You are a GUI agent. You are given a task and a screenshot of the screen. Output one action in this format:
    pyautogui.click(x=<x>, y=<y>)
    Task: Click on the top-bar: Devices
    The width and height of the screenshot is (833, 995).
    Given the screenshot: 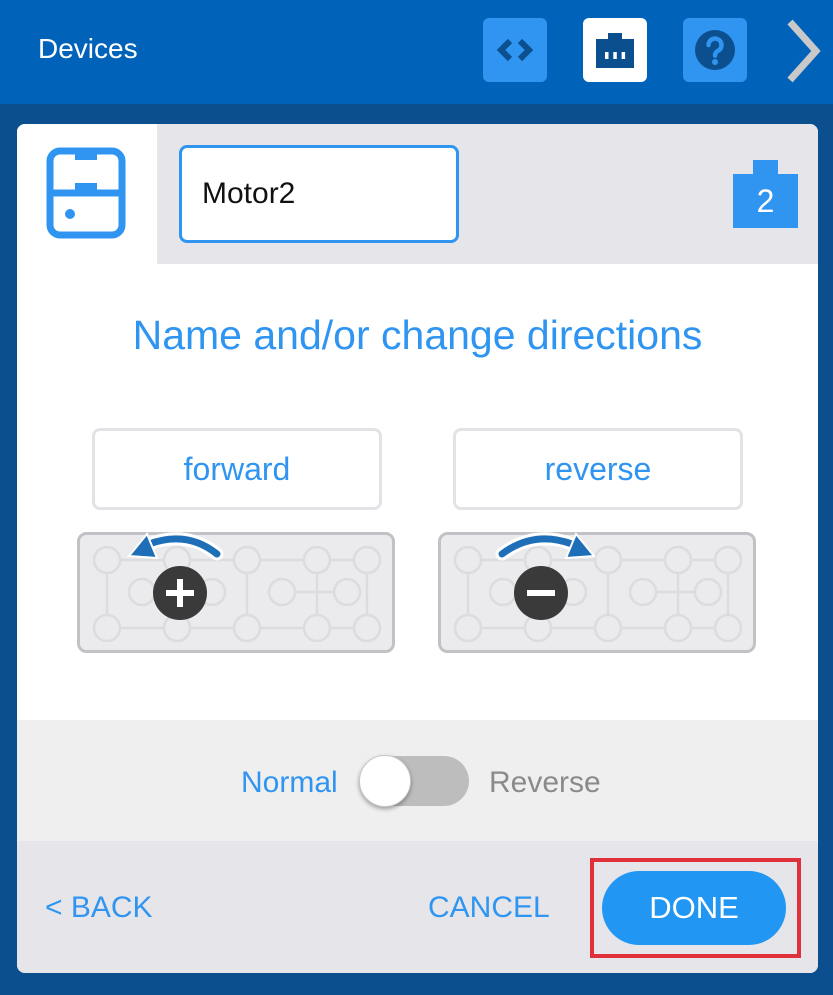 What is the action you would take?
    pyautogui.click(x=416, y=52)
    